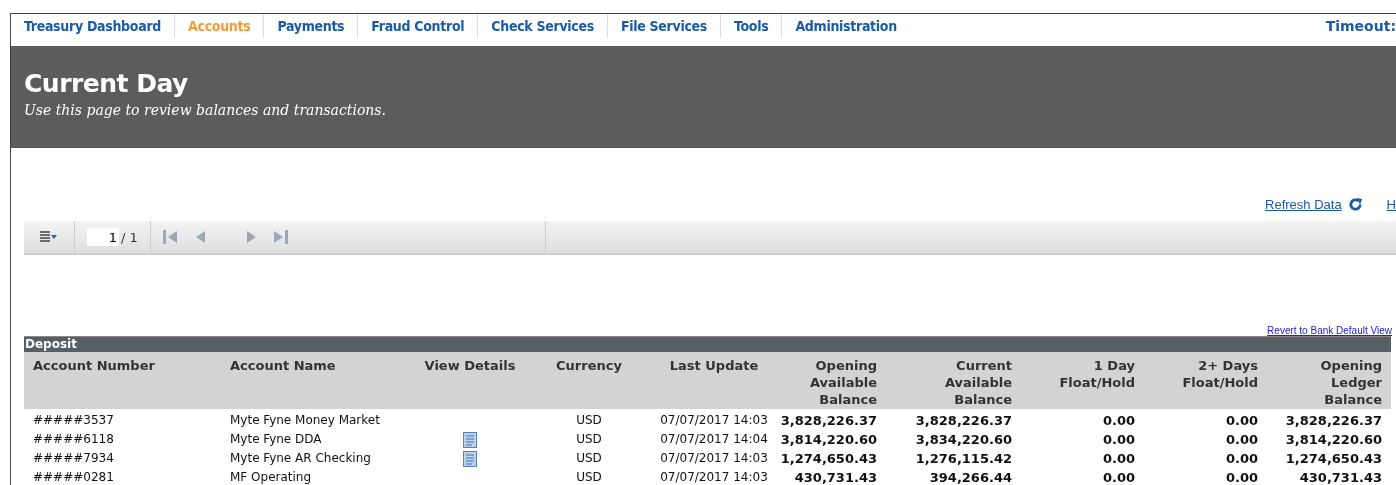  What do you see at coordinates (305, 420) in the screenshot?
I see `account-name: Myte Fyne Money Market` at bounding box center [305, 420].